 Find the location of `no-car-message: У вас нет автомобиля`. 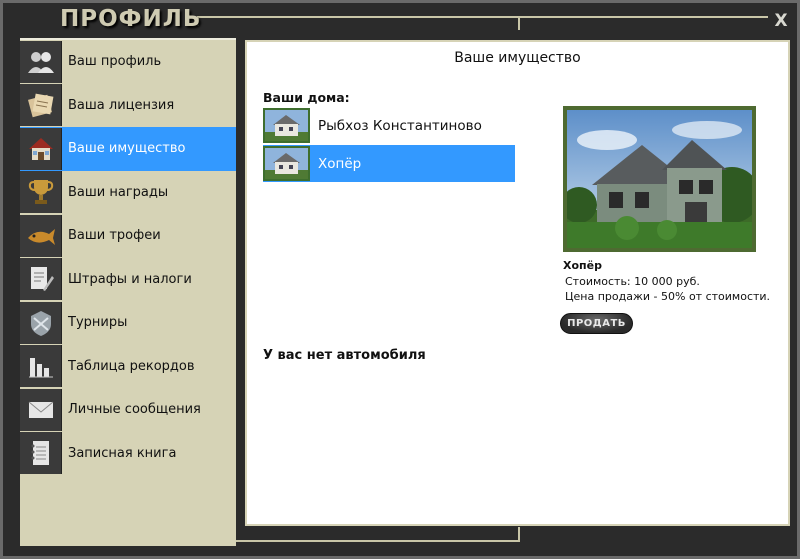

no-car-message: У вас нет автомобиля is located at coordinates (344, 355).